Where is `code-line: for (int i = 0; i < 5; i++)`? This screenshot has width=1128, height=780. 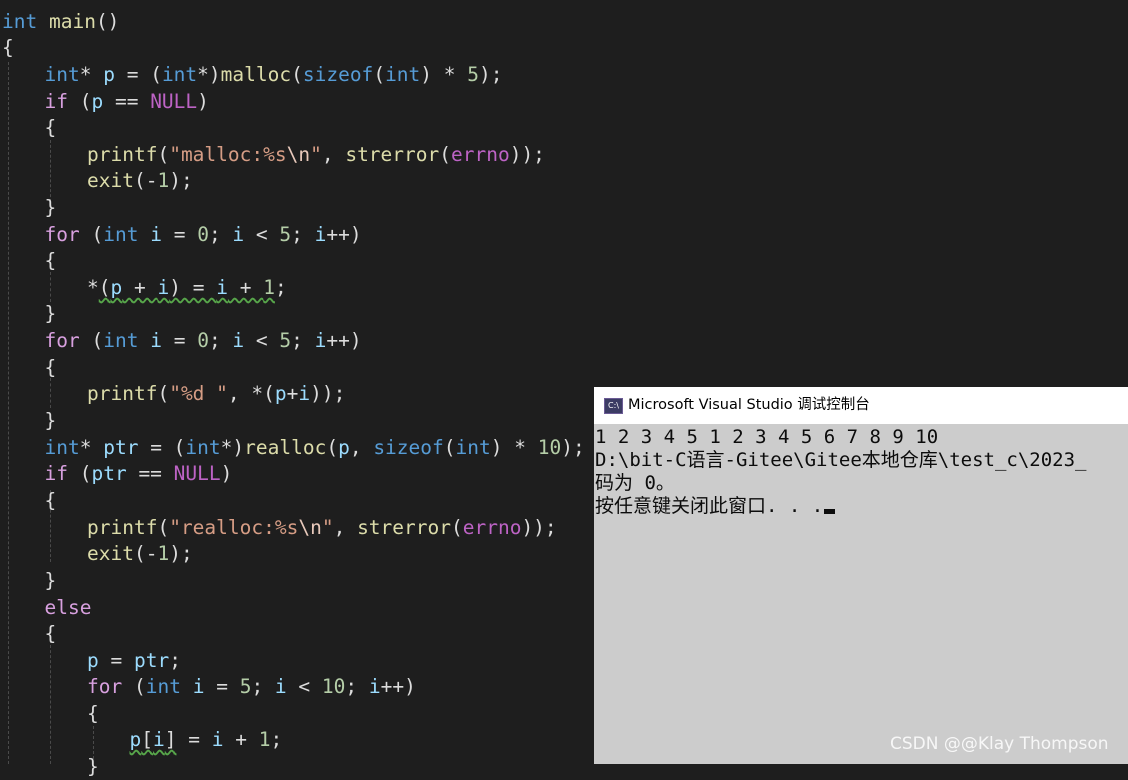 code-line: for (int i = 0; i < 5; i++) is located at coordinates (203, 341).